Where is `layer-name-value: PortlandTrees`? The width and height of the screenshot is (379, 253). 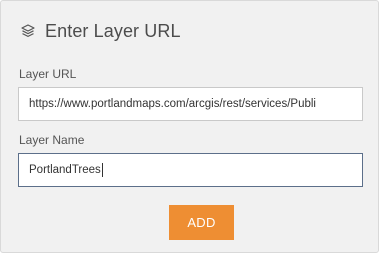 layer-name-value: PortlandTrees is located at coordinates (65, 170).